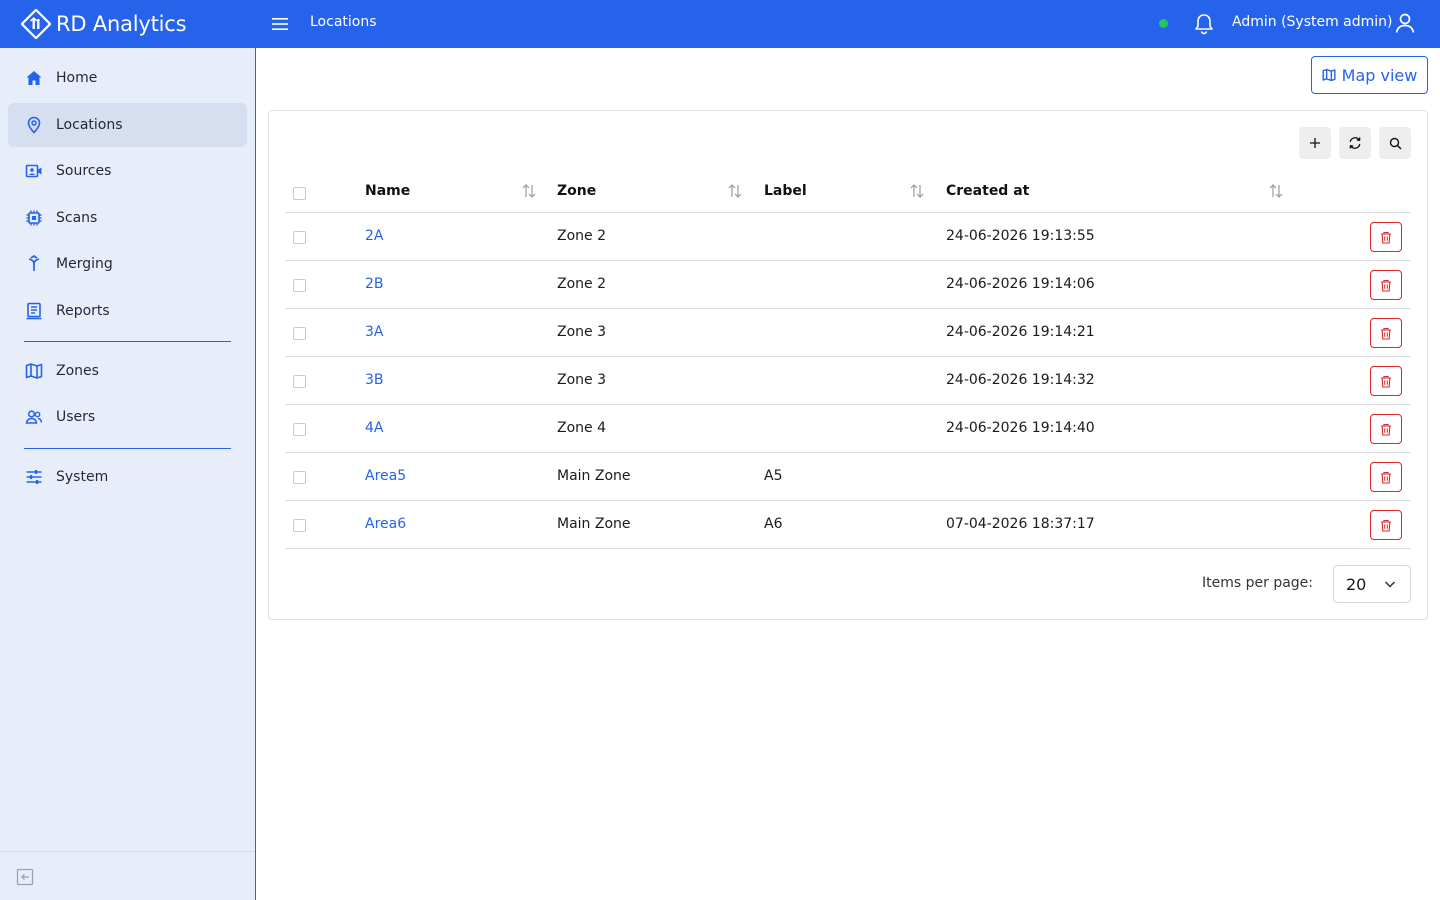 The image size is (1440, 900). Describe the element at coordinates (1163, 23) in the screenshot. I see `status-indicator` at that location.